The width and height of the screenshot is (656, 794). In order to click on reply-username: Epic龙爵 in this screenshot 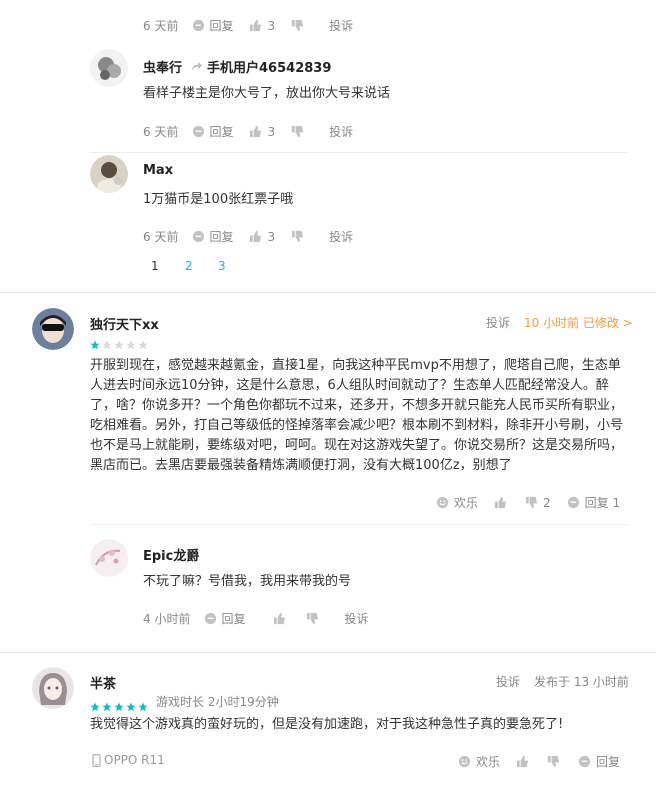, I will do `click(171, 554)`.